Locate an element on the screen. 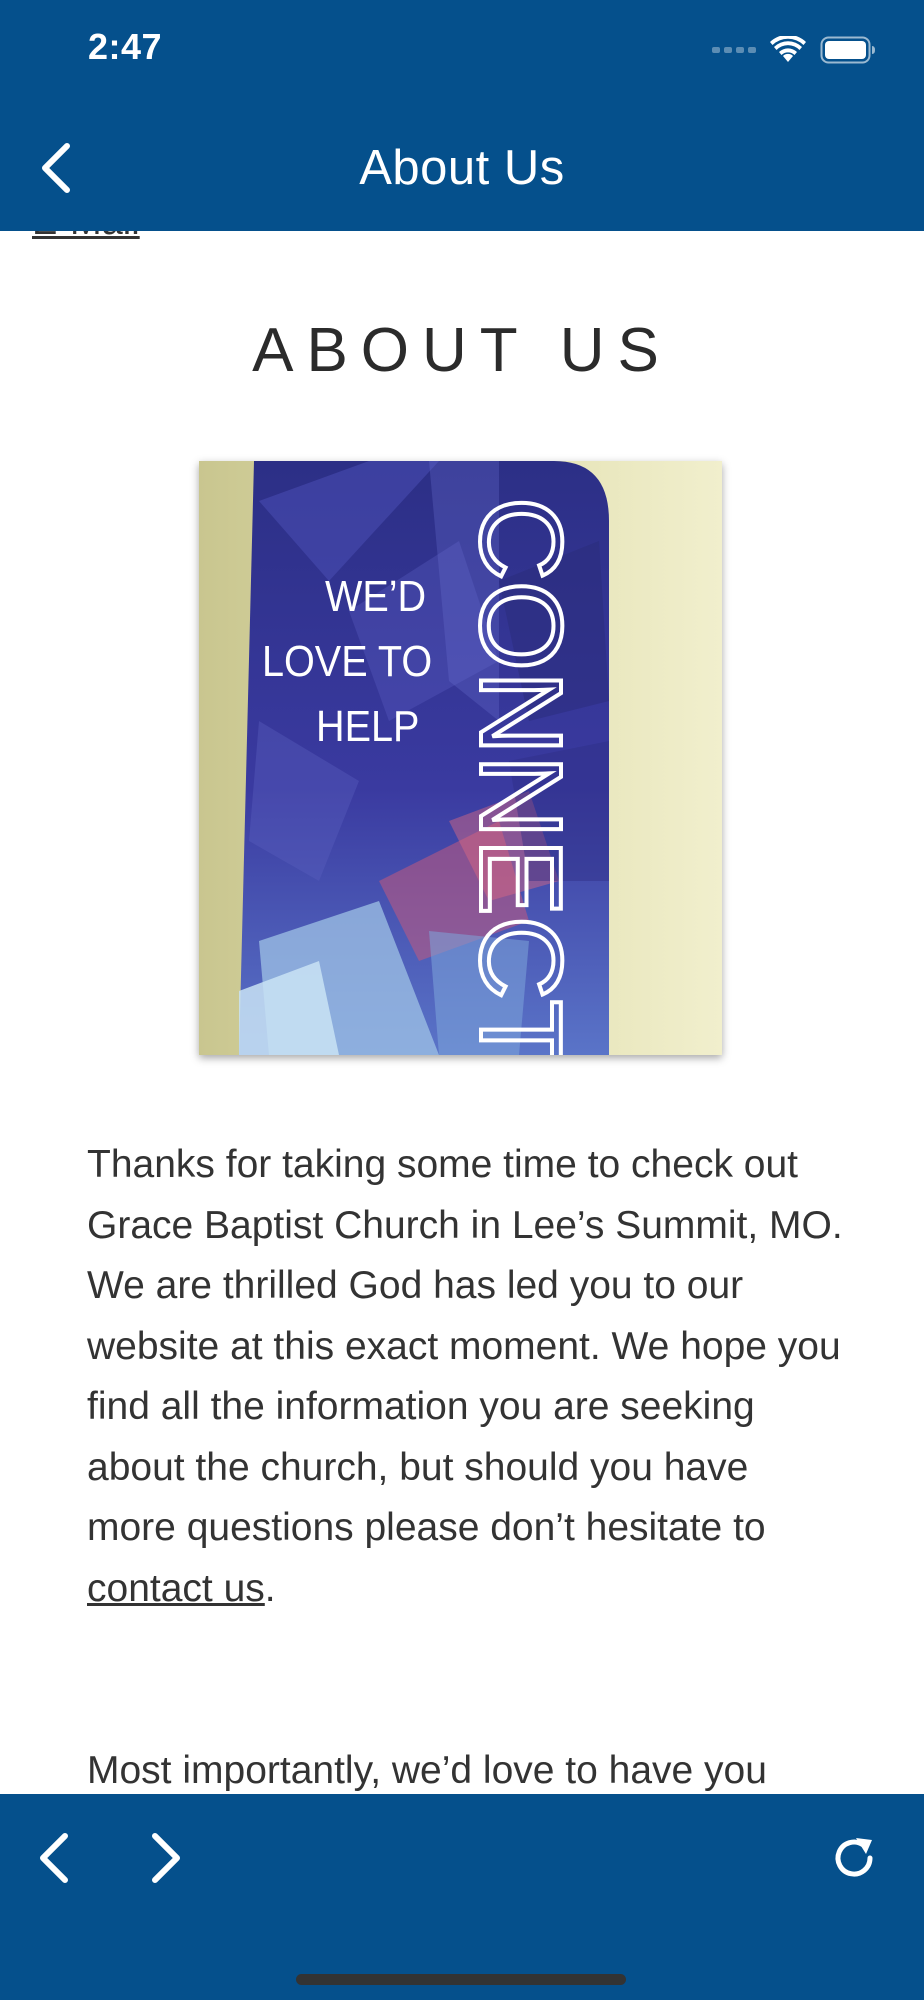 The image size is (924, 2000). status-indicators is located at coordinates (794, 50).